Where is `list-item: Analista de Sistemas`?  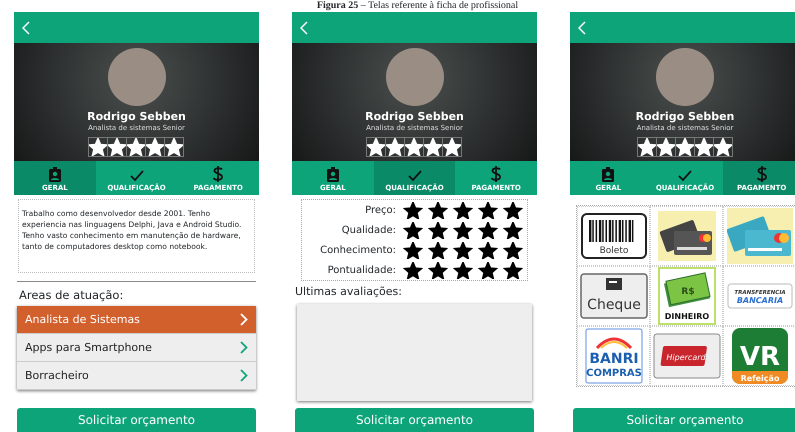 list-item: Analista de Sistemas is located at coordinates (136, 320).